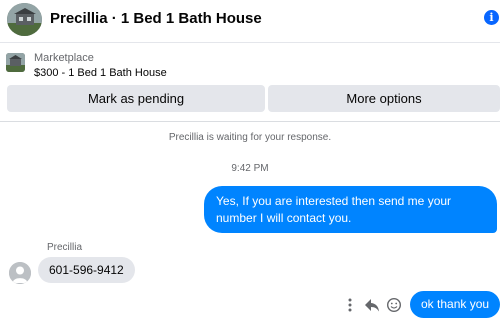 The width and height of the screenshot is (500, 321). Describe the element at coordinates (394, 305) in the screenshot. I see `react-emoji-icon` at that location.